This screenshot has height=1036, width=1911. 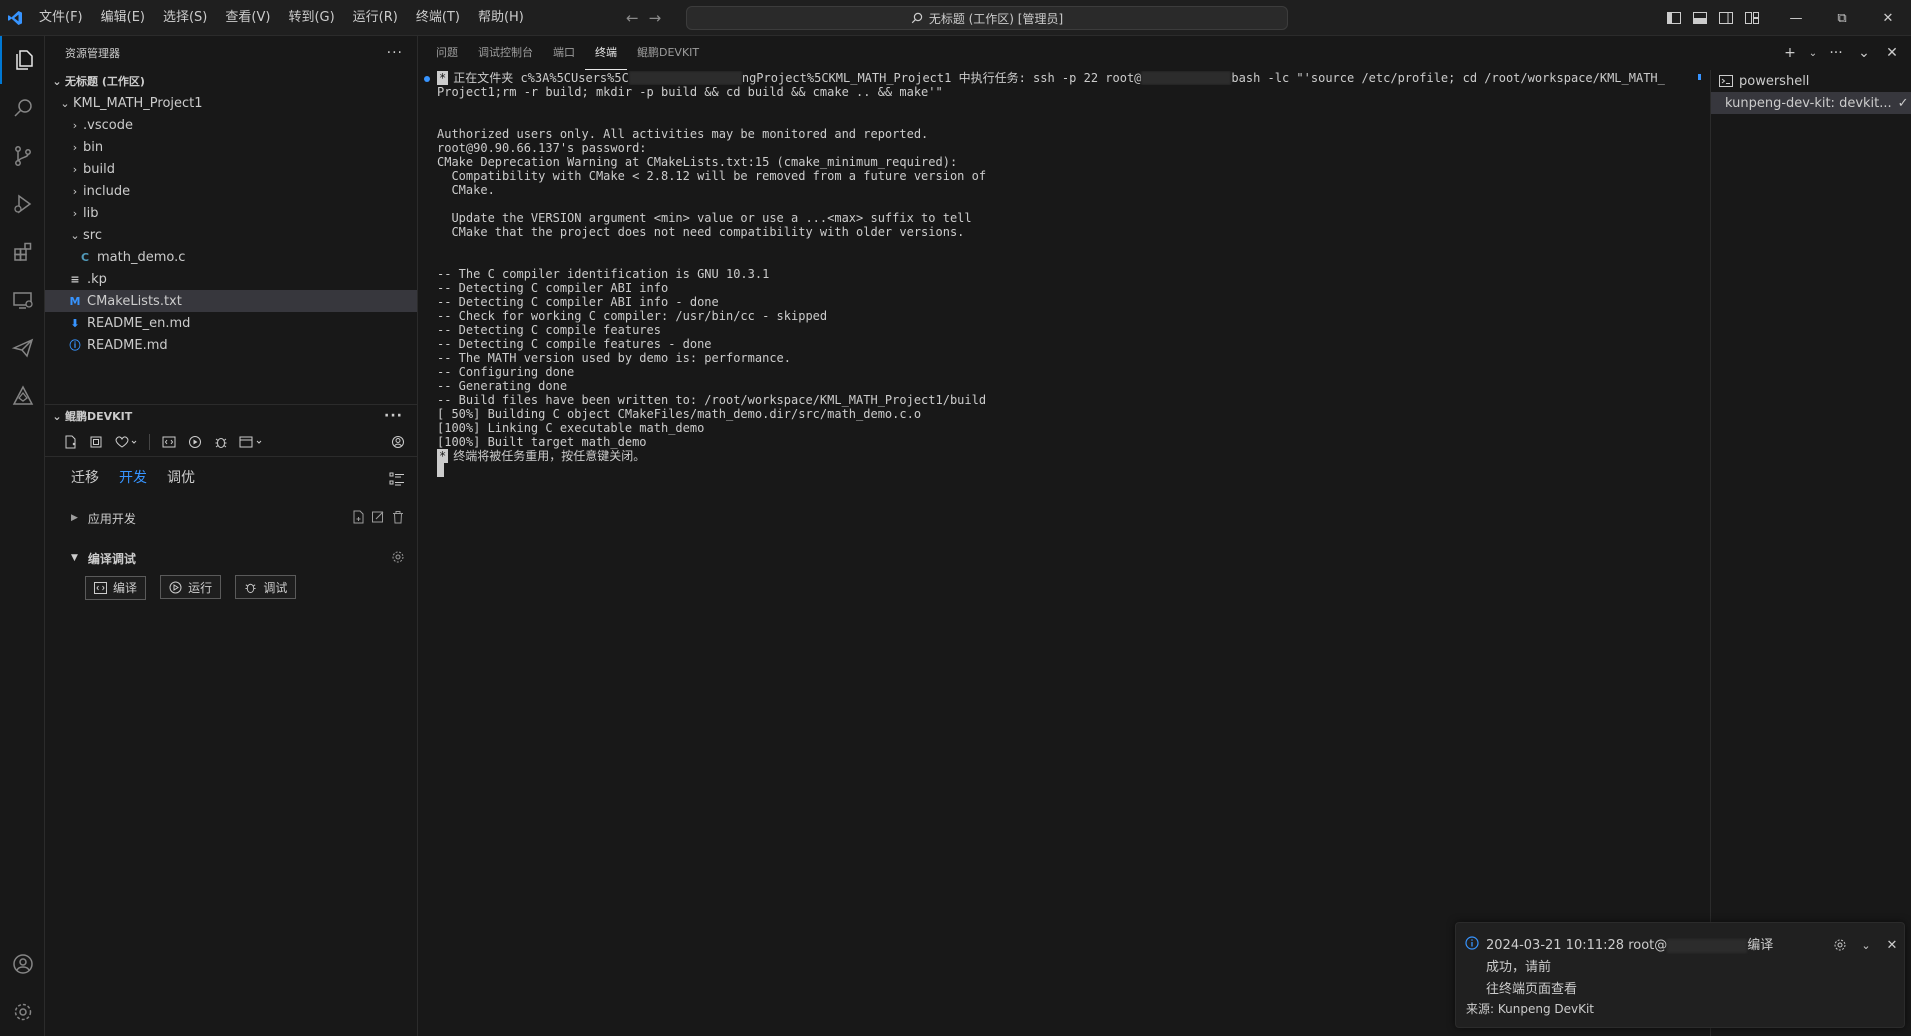 What do you see at coordinates (438, 18) in the screenshot?
I see `menu-terminal: 终端(T)` at bounding box center [438, 18].